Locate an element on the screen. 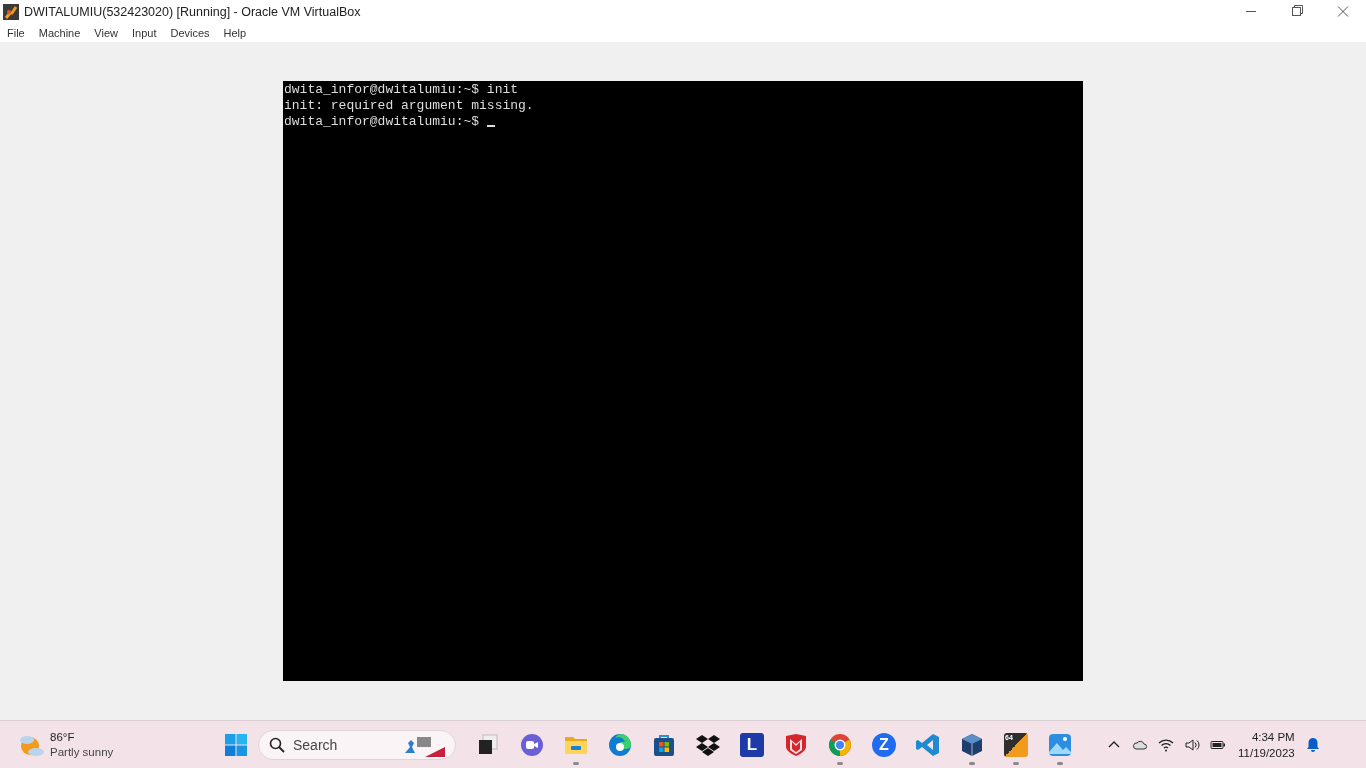  window-title: DWITALUMIU(532423020) [Running] - Oracle VM VirtualBox is located at coordinates (193, 11).